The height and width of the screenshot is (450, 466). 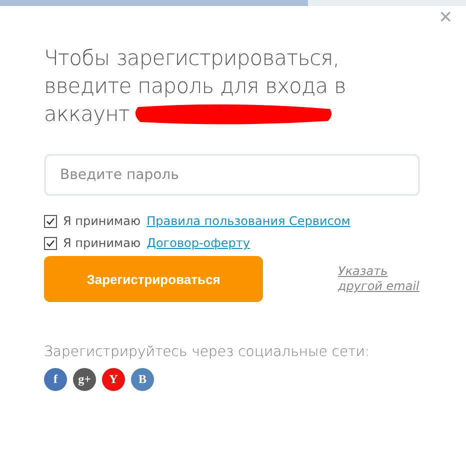 I want to click on close-button: ×, so click(x=445, y=17).